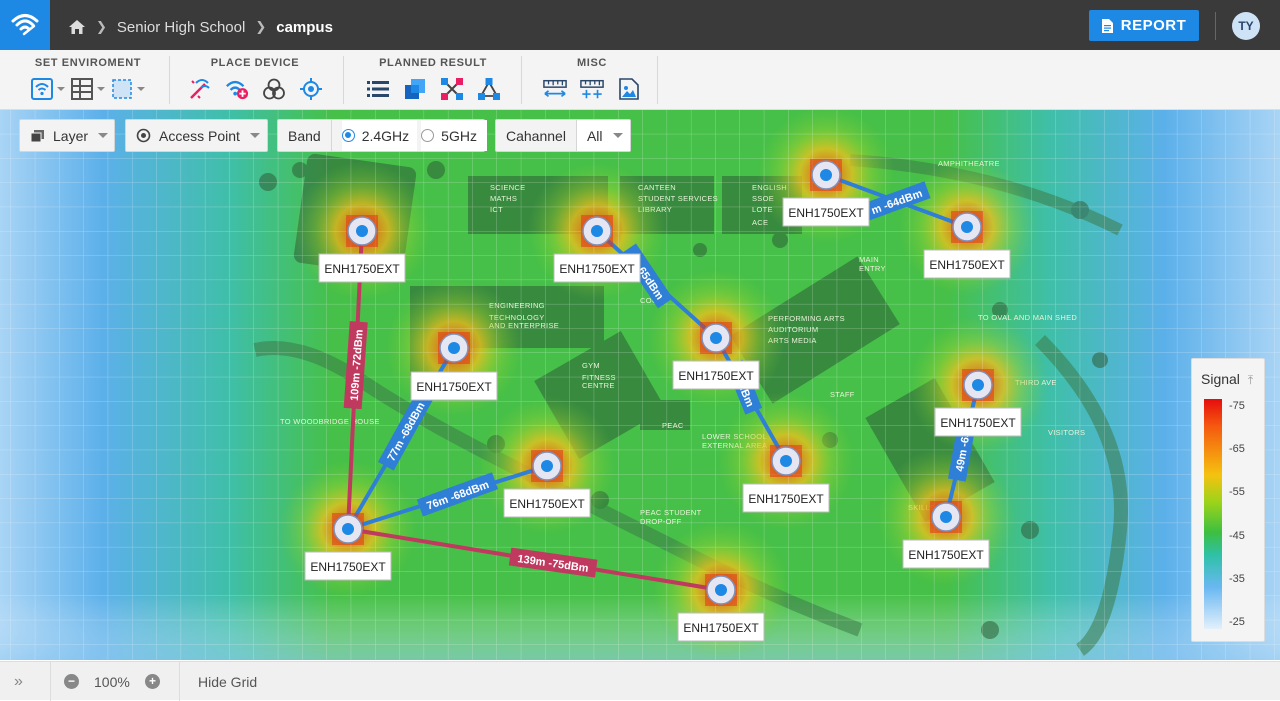 The image size is (1280, 701). What do you see at coordinates (555, 89) in the screenshot?
I see `ruler-icon` at bounding box center [555, 89].